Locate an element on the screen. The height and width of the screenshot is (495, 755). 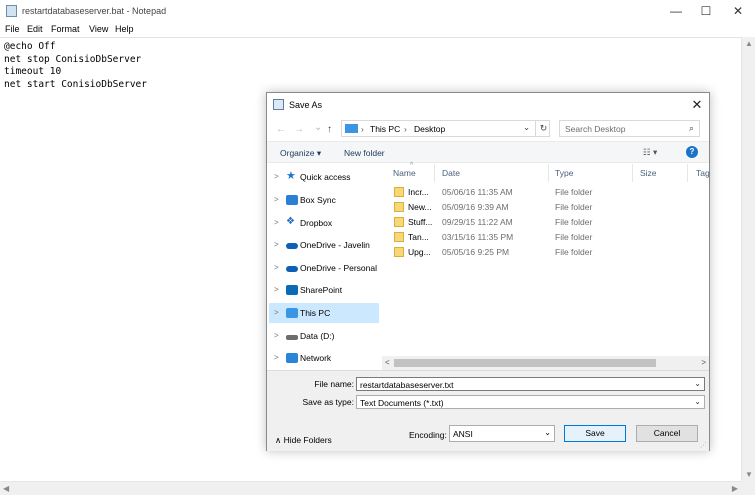
scroll-left-icon: ◀ is located at coordinates (6, 488).